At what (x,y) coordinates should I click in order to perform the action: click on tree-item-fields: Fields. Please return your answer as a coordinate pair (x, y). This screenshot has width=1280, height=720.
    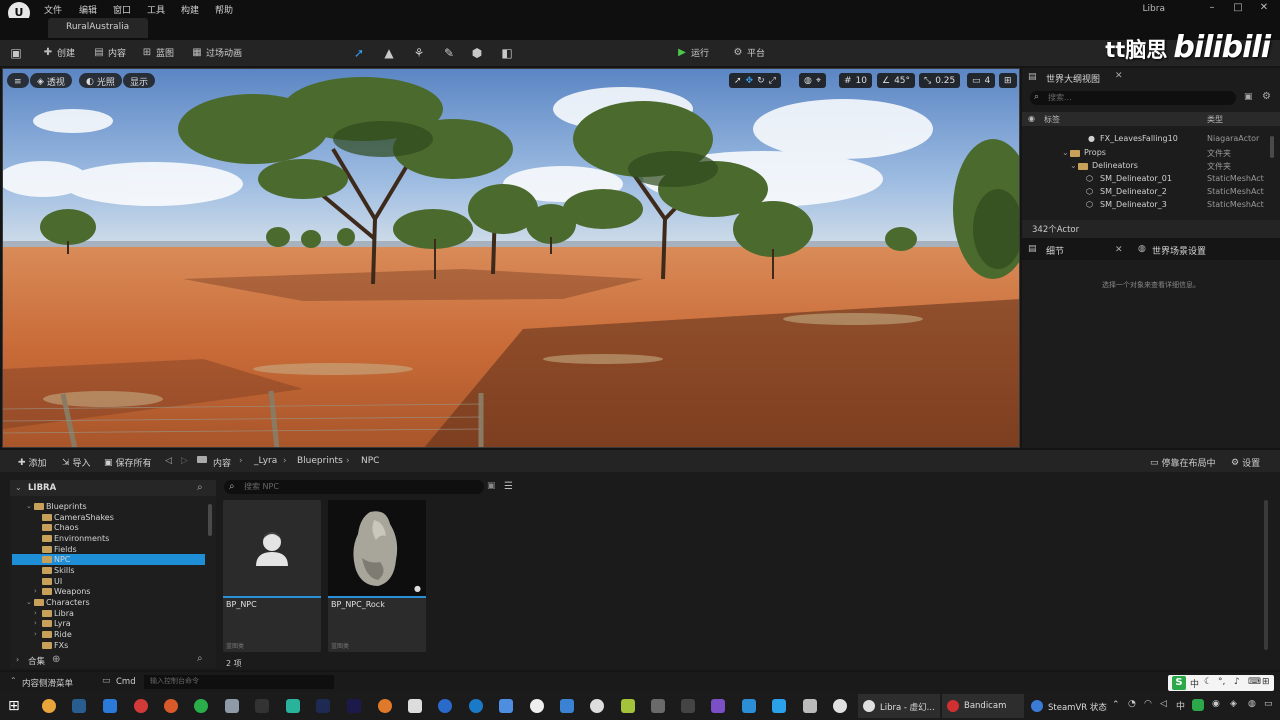
    Looking at the image, I should click on (59, 549).